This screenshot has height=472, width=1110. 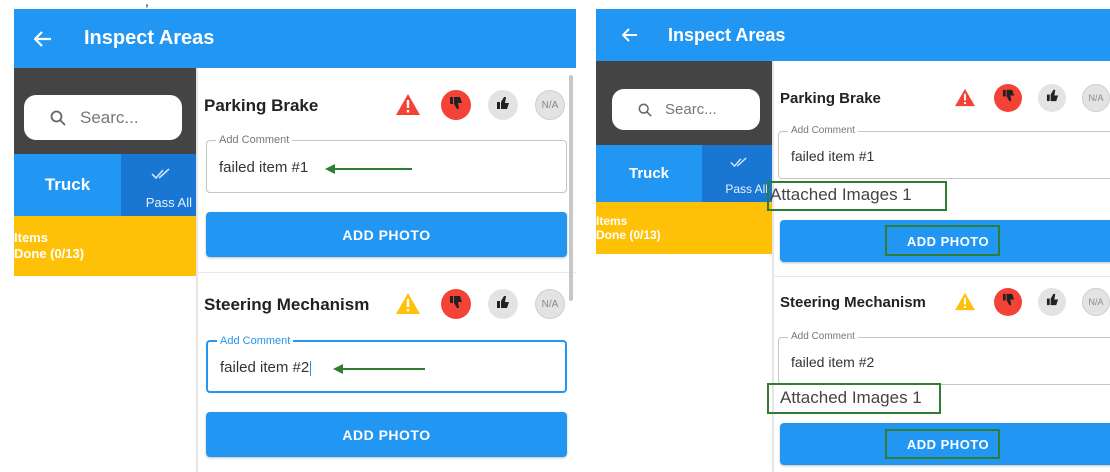 I want to click on cropped-caption: ,, so click(x=147, y=4).